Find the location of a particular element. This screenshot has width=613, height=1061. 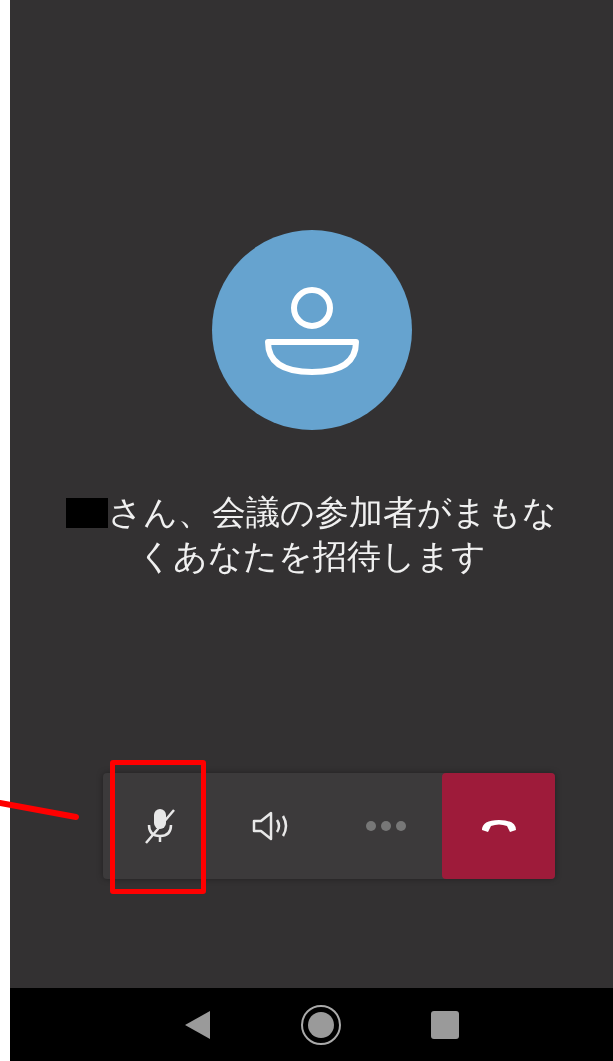

back-icon is located at coordinates (198, 1024).